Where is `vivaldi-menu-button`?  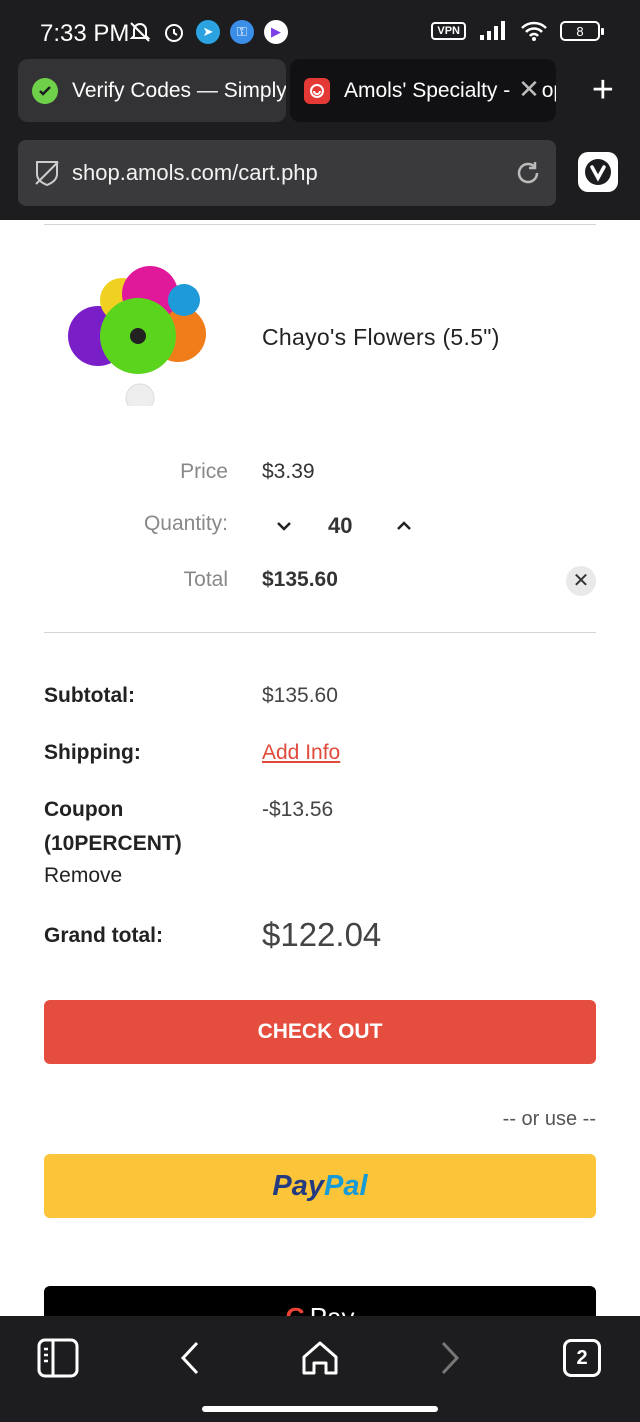 vivaldi-menu-button is located at coordinates (598, 172).